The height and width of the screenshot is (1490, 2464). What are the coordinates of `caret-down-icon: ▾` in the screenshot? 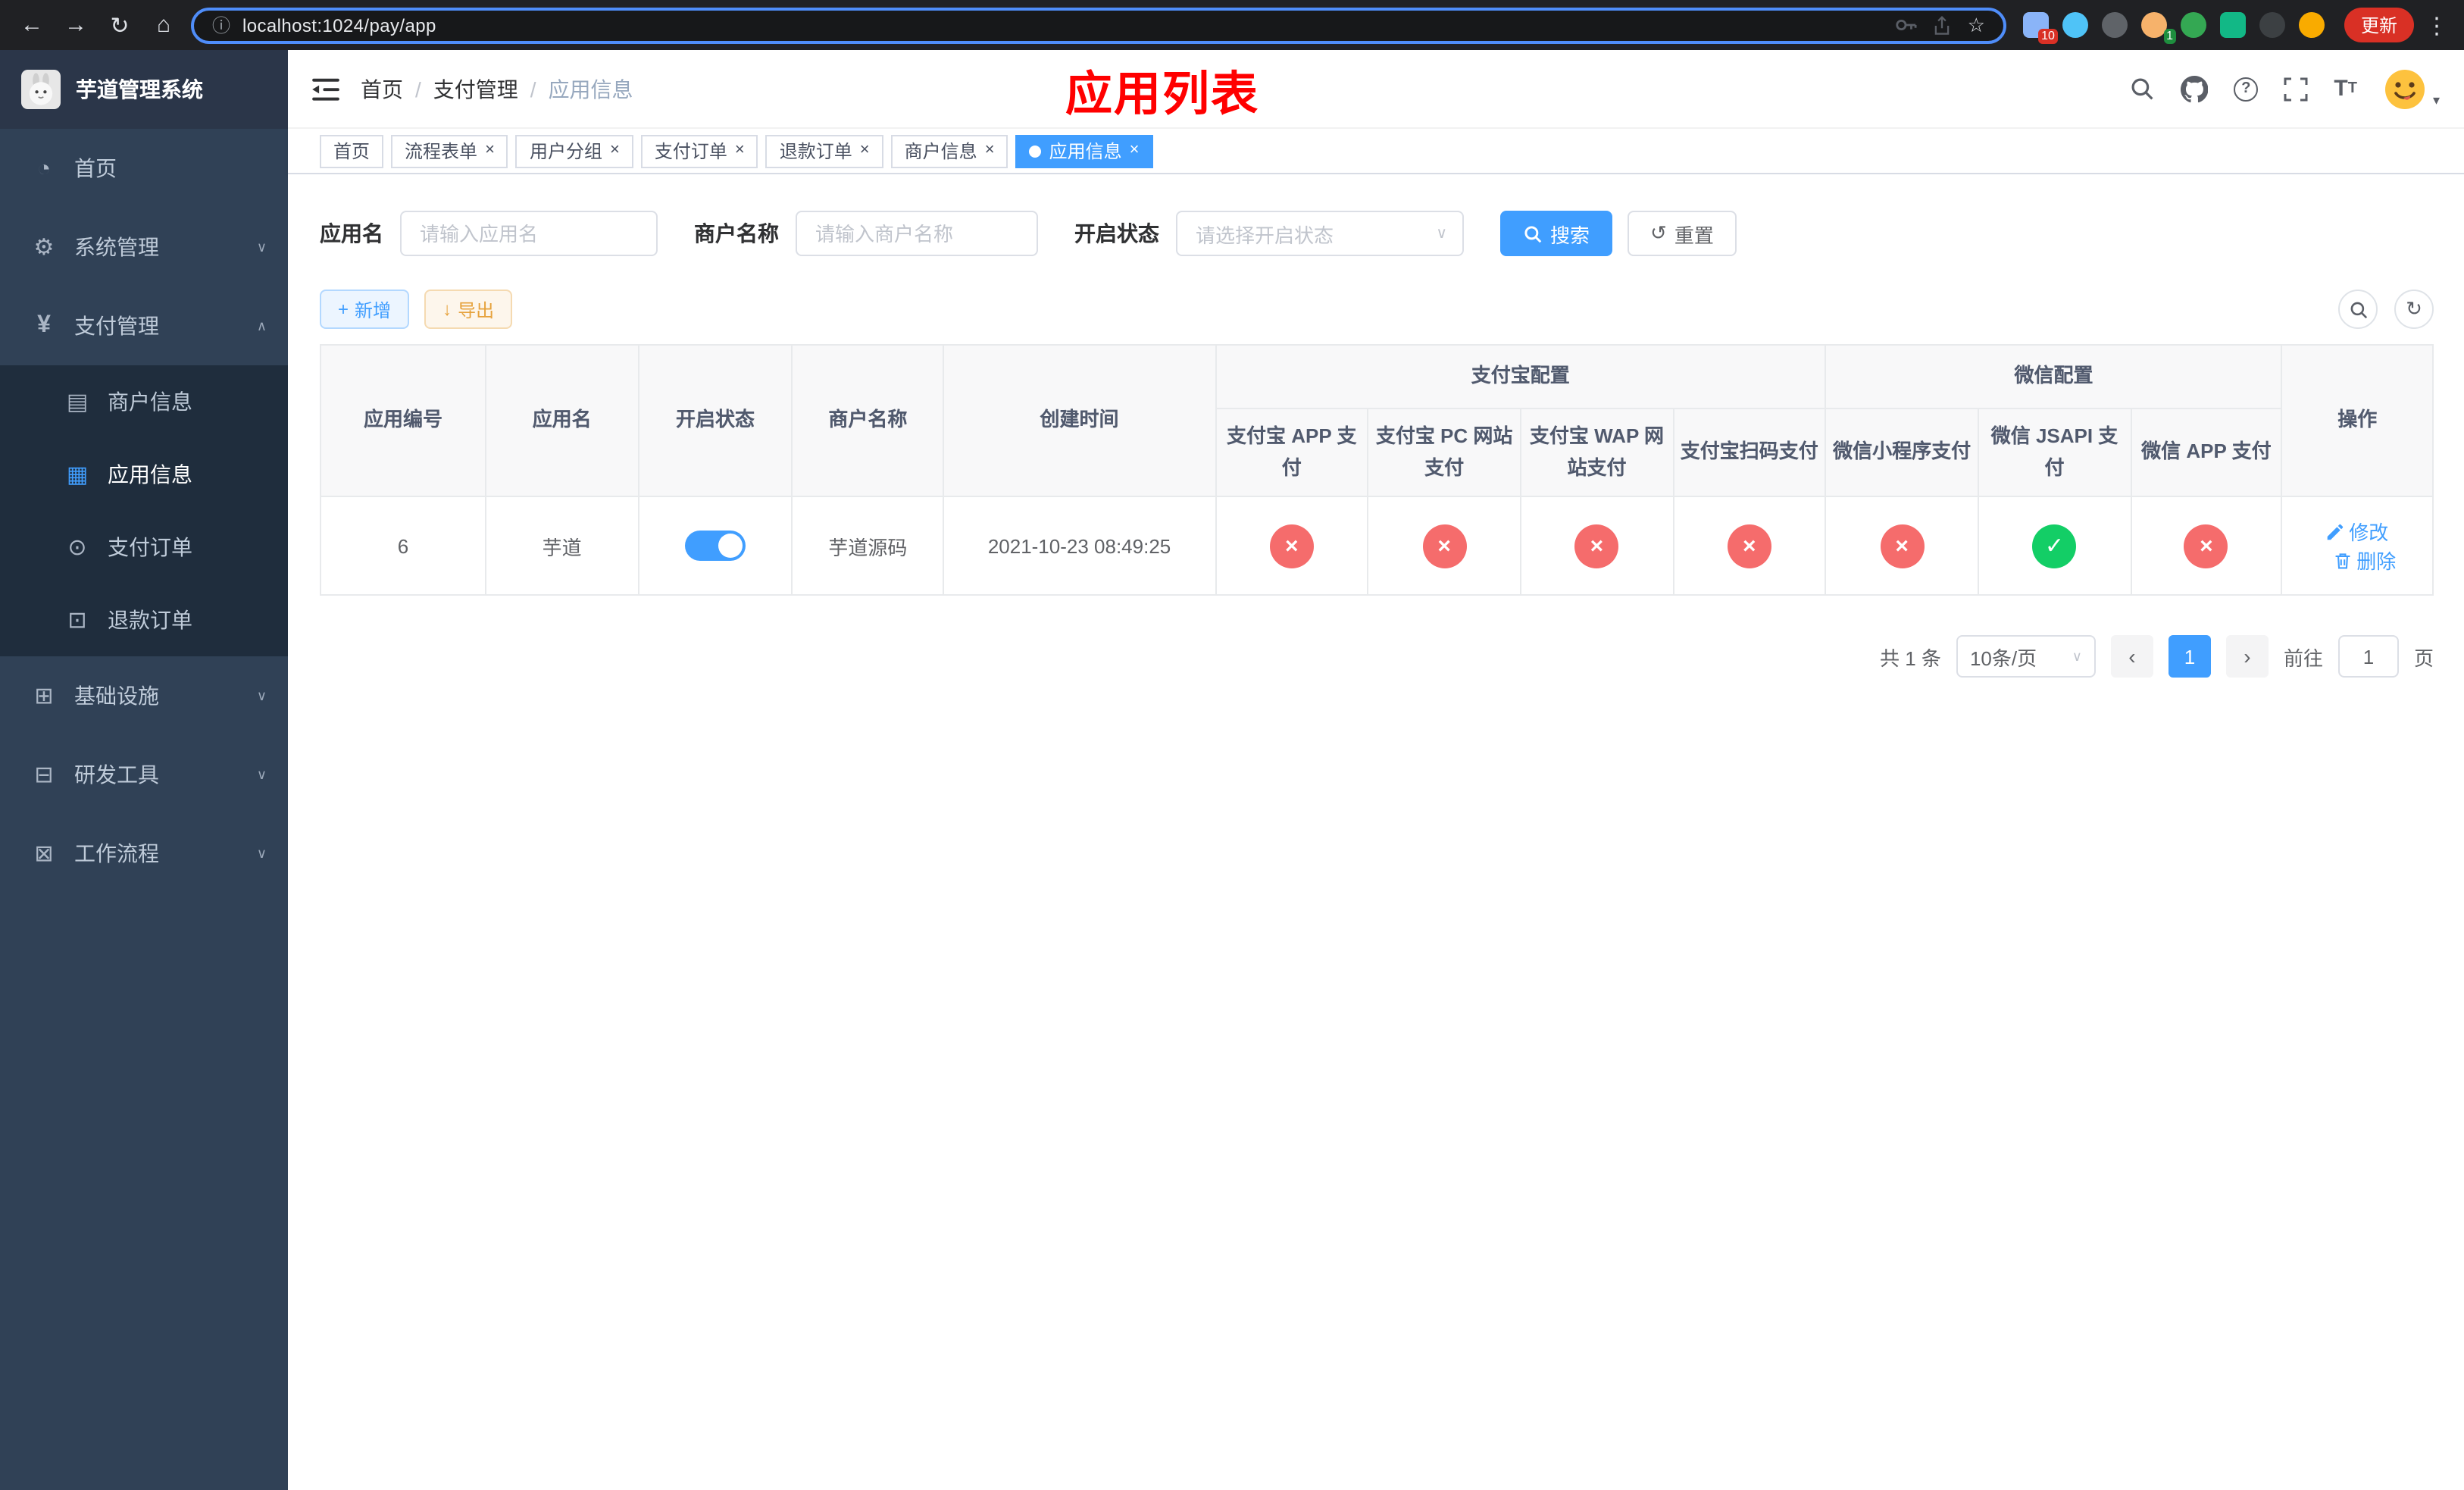 It's located at (2436, 100).